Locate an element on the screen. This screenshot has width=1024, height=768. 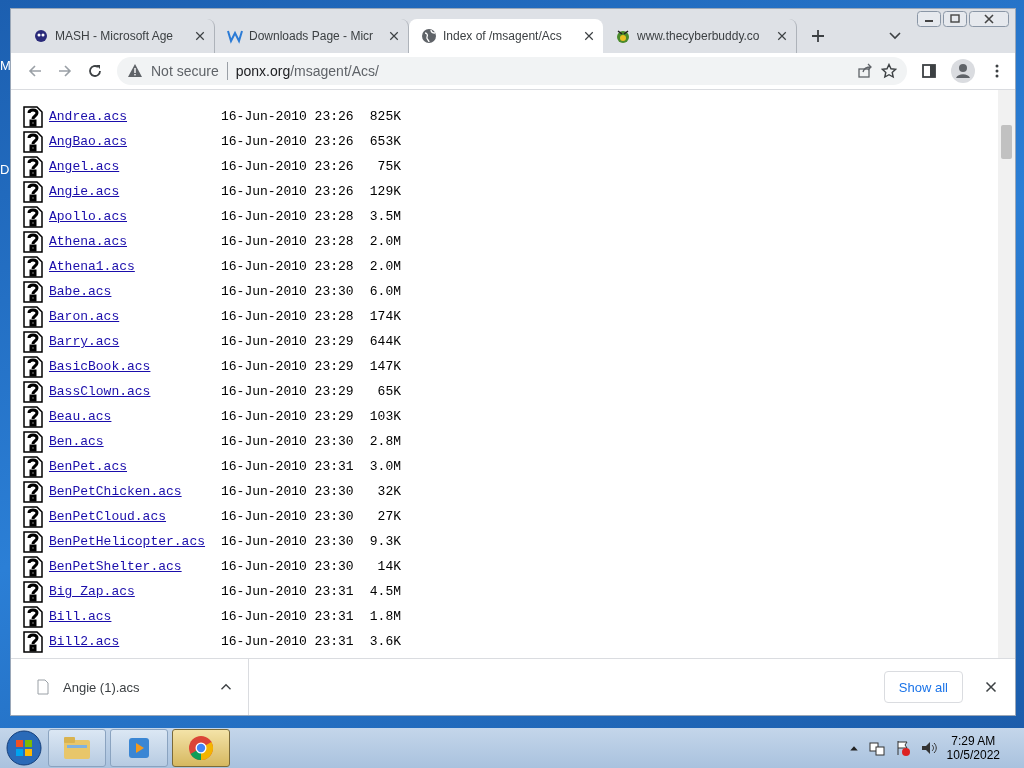
file-size: 103K is located at coordinates (384, 416).